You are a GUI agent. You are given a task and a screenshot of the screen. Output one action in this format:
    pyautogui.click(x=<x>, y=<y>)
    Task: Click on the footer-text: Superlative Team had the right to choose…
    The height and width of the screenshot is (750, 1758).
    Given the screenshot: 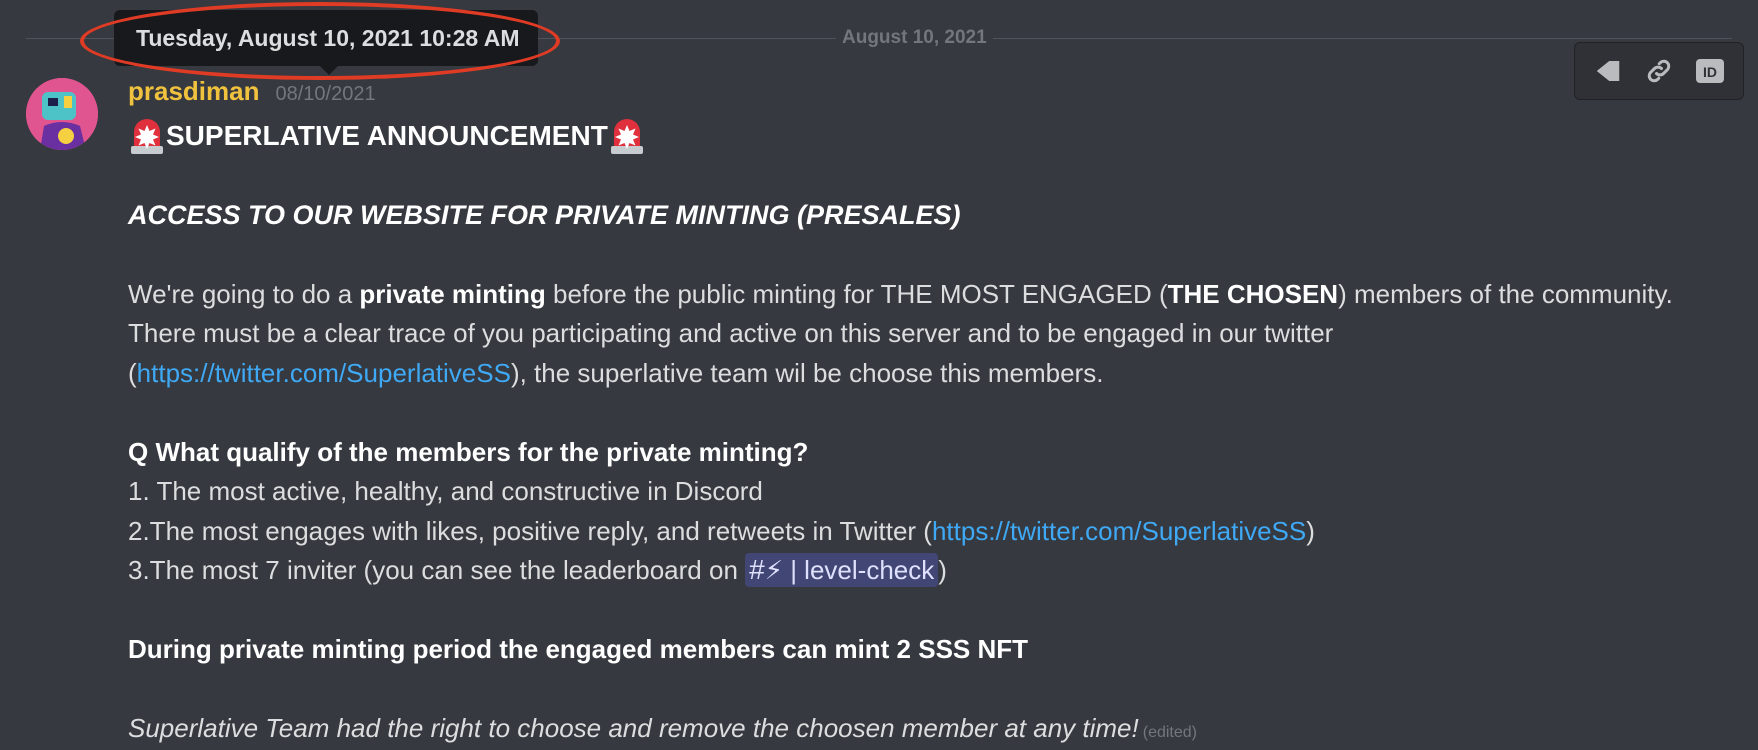 What is the action you would take?
    pyautogui.click(x=633, y=728)
    